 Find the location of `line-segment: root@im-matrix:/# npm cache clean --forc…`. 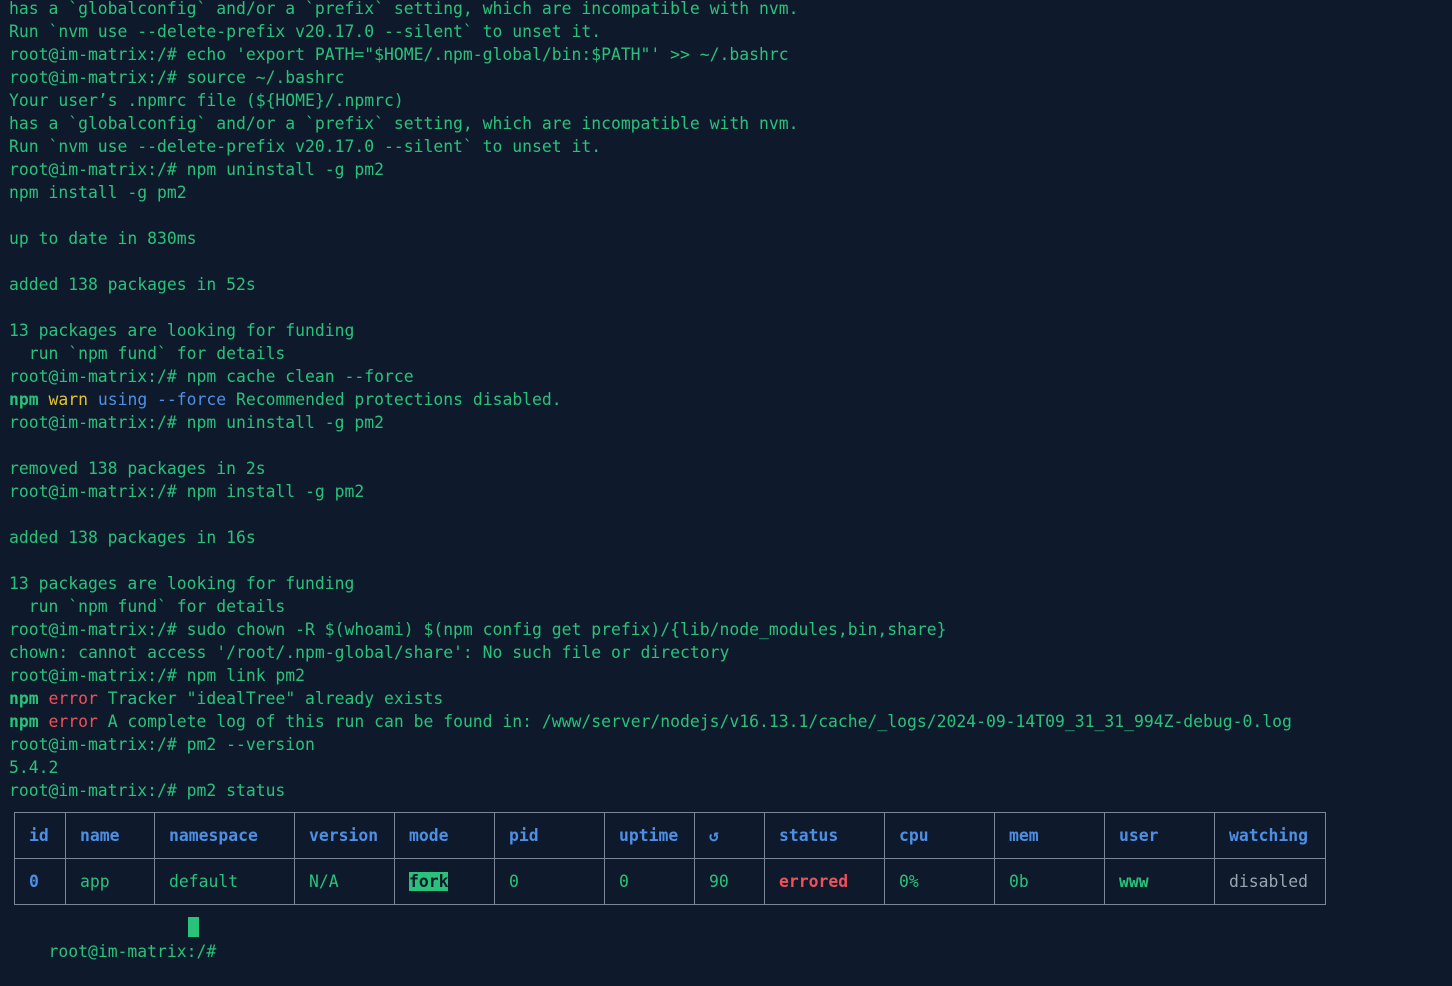

line-segment: root@im-matrix:/# npm cache clean --forc… is located at coordinates (211, 376).